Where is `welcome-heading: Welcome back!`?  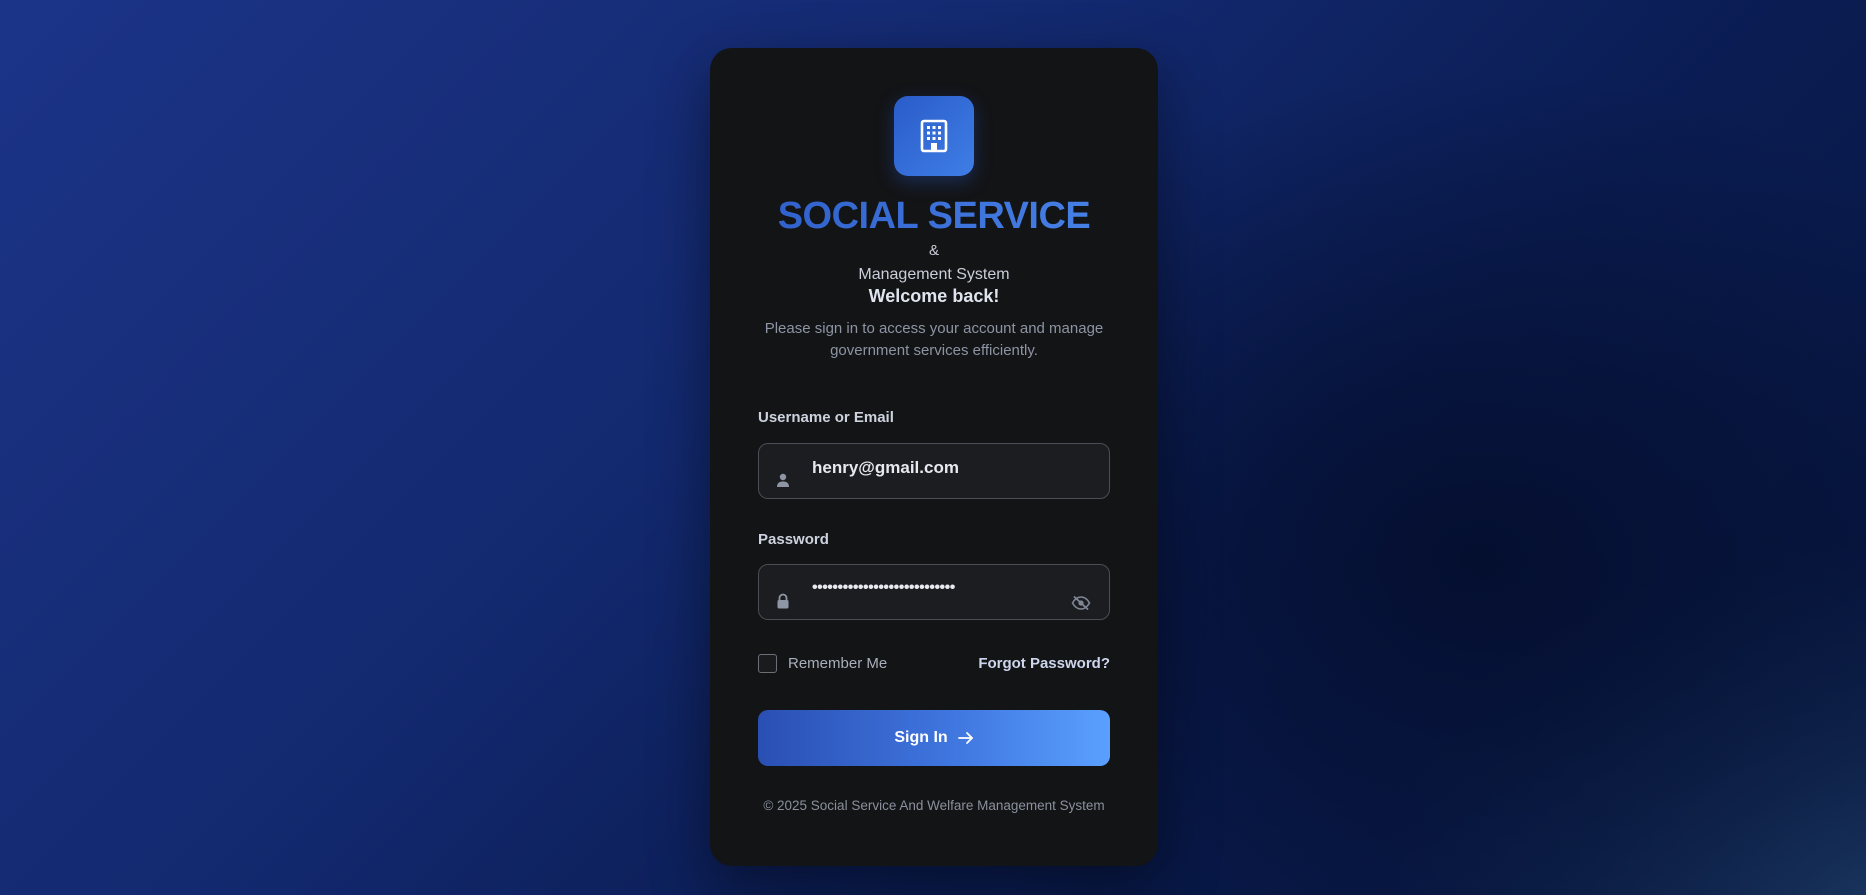 welcome-heading: Welcome back! is located at coordinates (934, 296).